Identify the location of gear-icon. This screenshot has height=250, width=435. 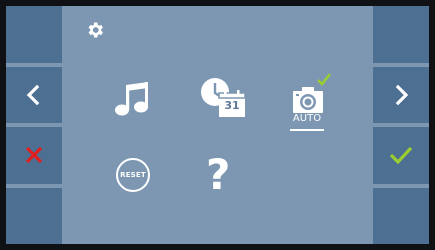
(95, 30).